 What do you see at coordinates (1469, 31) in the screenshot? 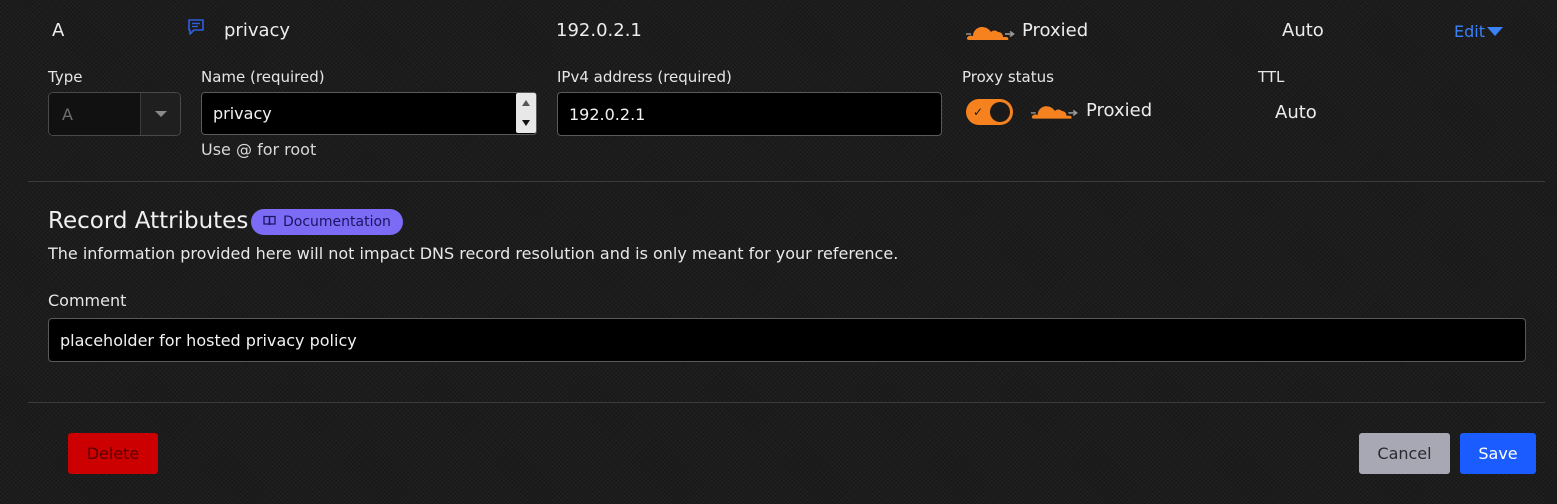
I see `edit-label: Edit` at bounding box center [1469, 31].